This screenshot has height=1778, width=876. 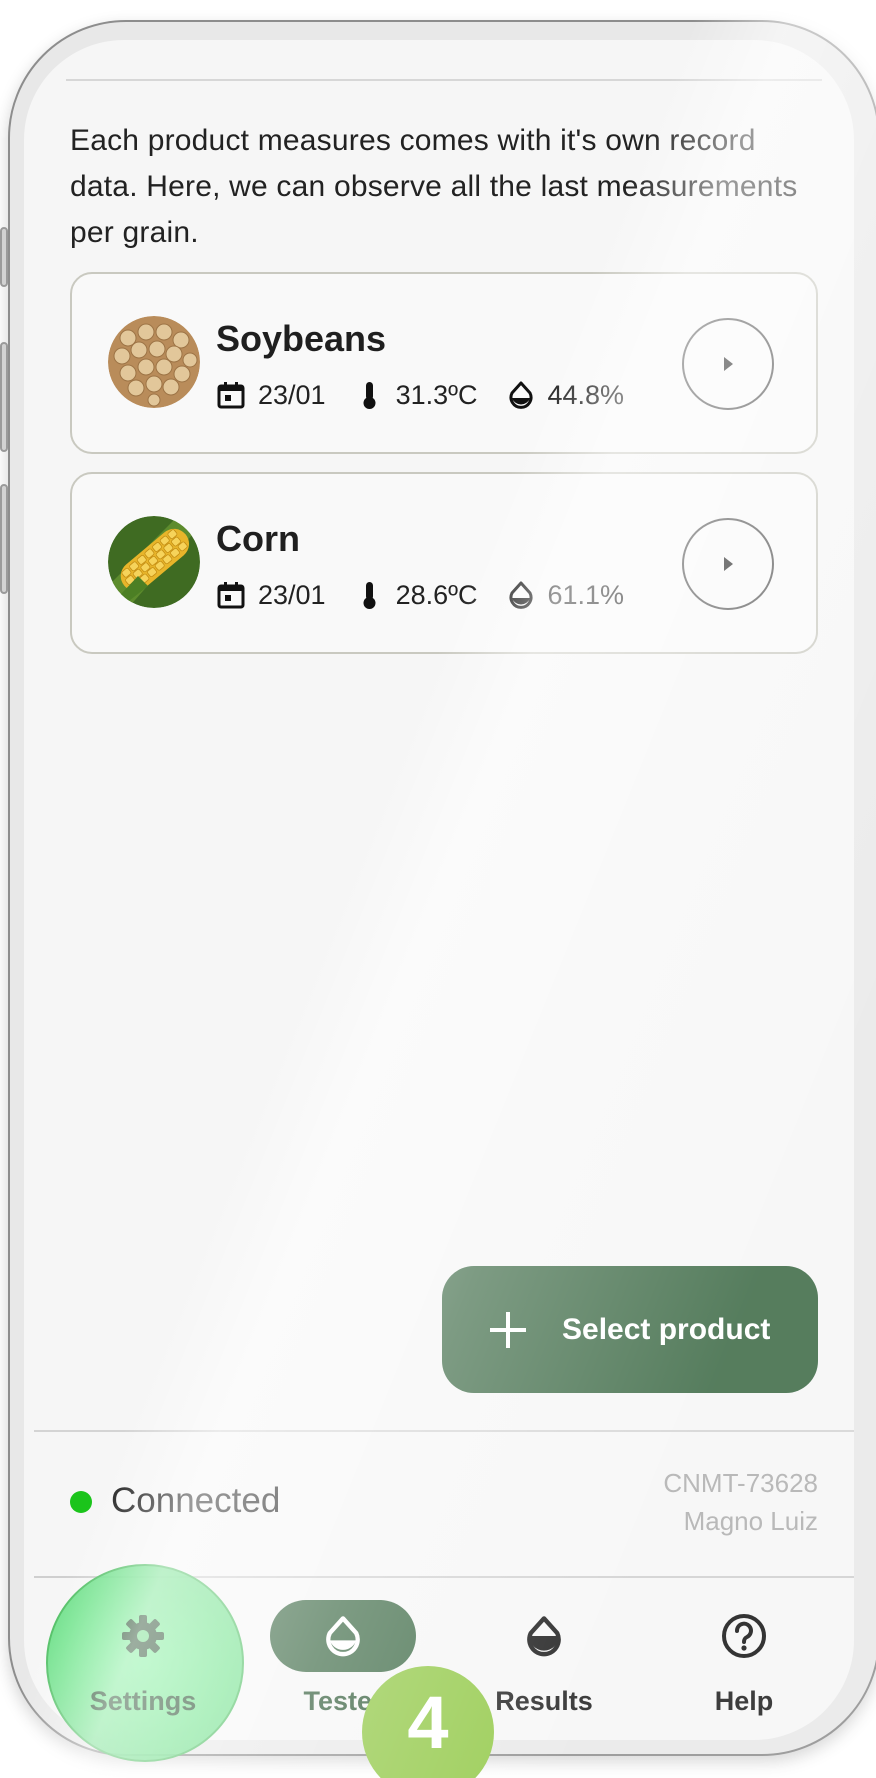 What do you see at coordinates (154, 362) in the screenshot?
I see `soybeans-photo` at bounding box center [154, 362].